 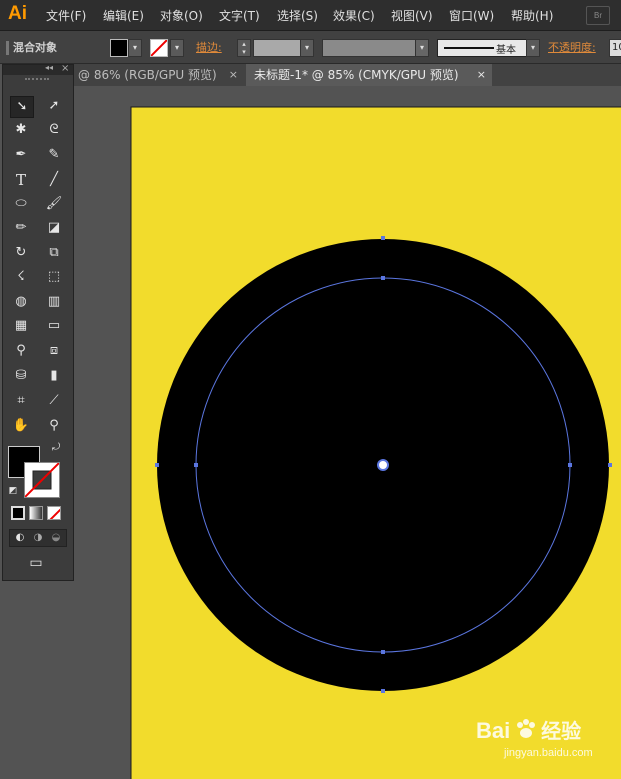 I want to click on swap-colors-icon: ⤾, so click(x=56, y=448).